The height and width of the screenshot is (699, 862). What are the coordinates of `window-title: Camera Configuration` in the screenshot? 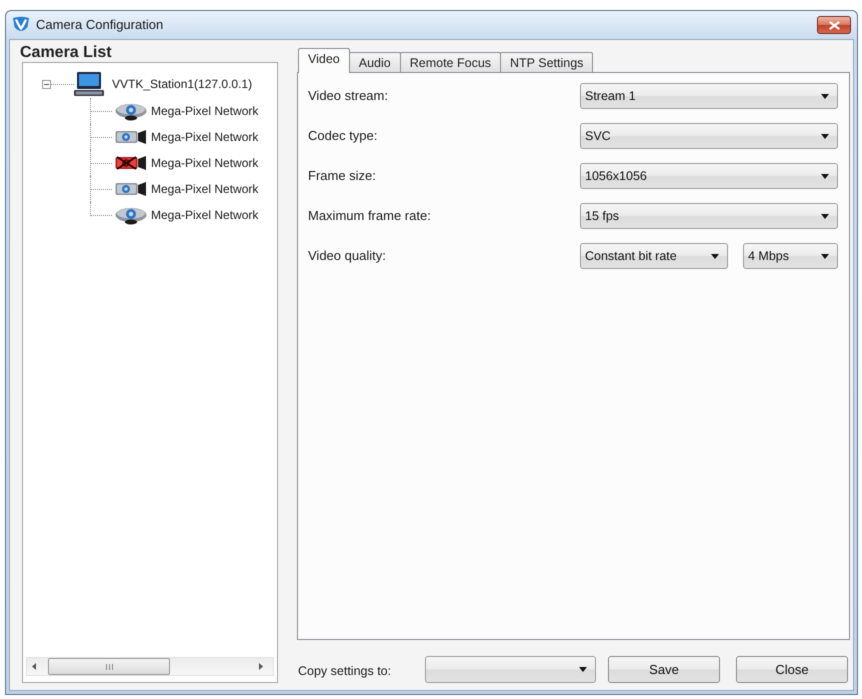 It's located at (100, 25).